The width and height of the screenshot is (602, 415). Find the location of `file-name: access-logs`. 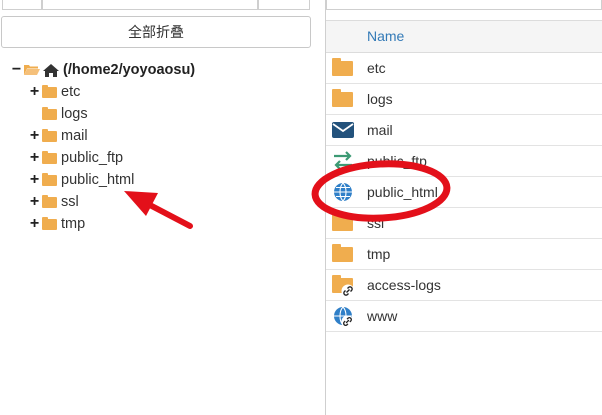

file-name: access-logs is located at coordinates (404, 285).